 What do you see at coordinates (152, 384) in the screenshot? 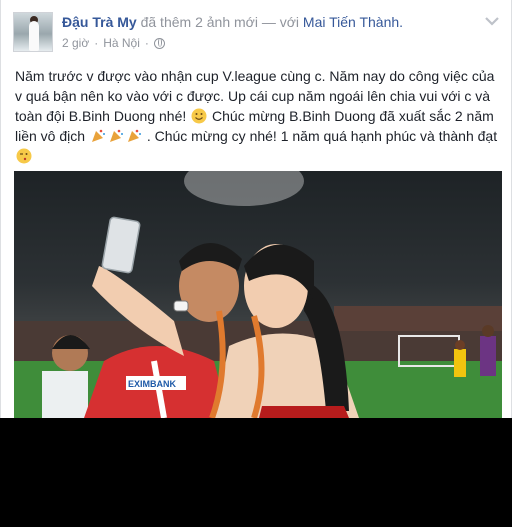
I see `sponsor-text: EXIMBANK` at bounding box center [152, 384].